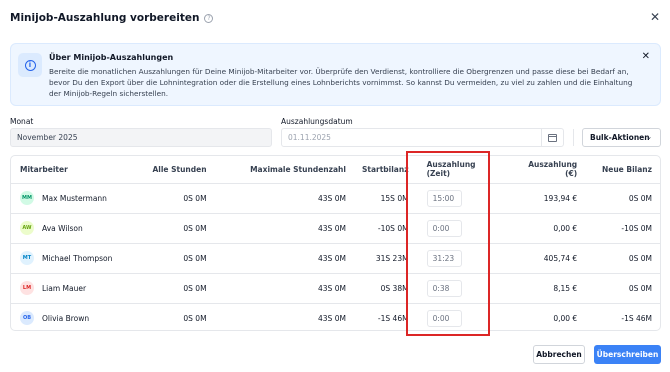 The width and height of the screenshot is (670, 372). I want to click on new-balance-cell: -10S 0M, so click(622, 228).